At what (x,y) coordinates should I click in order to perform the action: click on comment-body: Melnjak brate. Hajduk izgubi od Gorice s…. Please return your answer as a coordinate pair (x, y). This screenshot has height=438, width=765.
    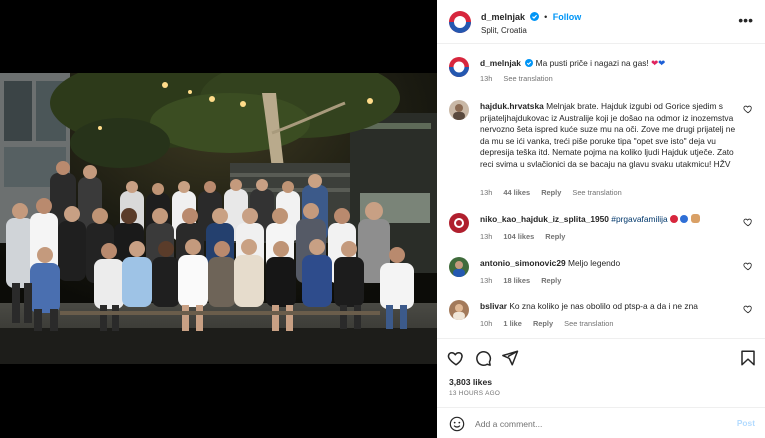
    Looking at the image, I should click on (608, 135).